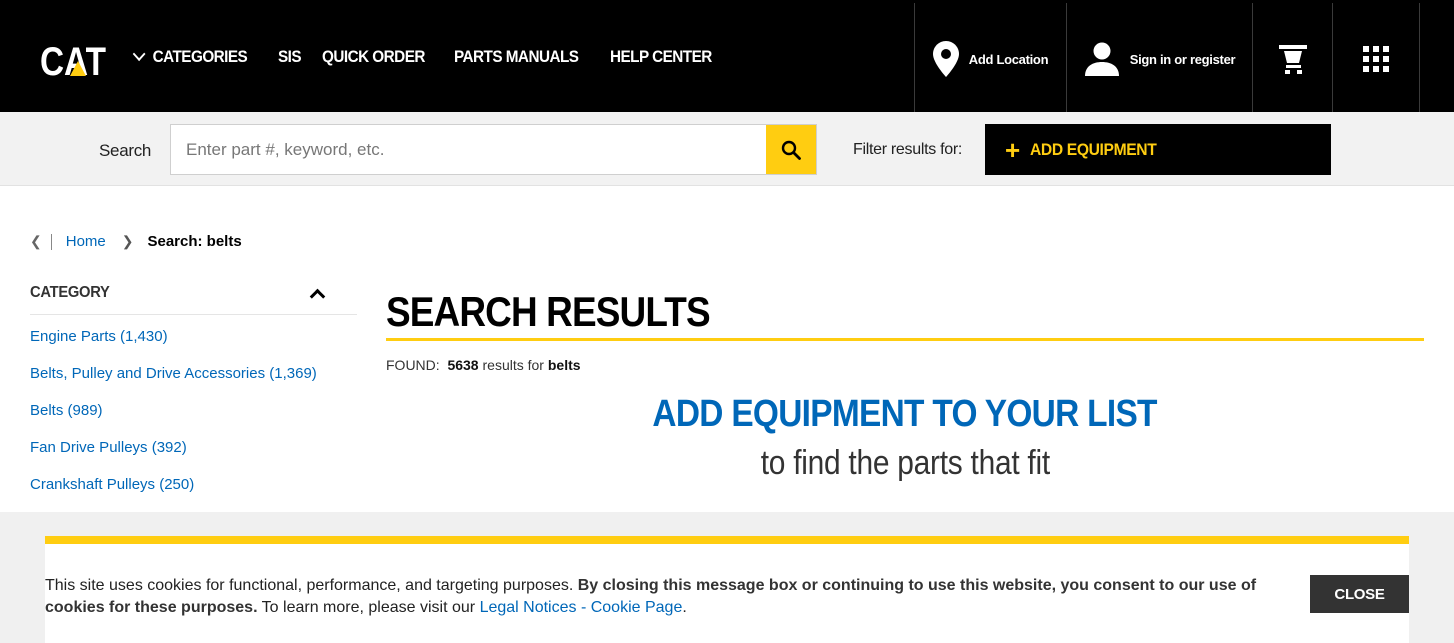 The image size is (1454, 643). I want to click on nav-parts-manuals: PARTS MANUALS, so click(516, 57).